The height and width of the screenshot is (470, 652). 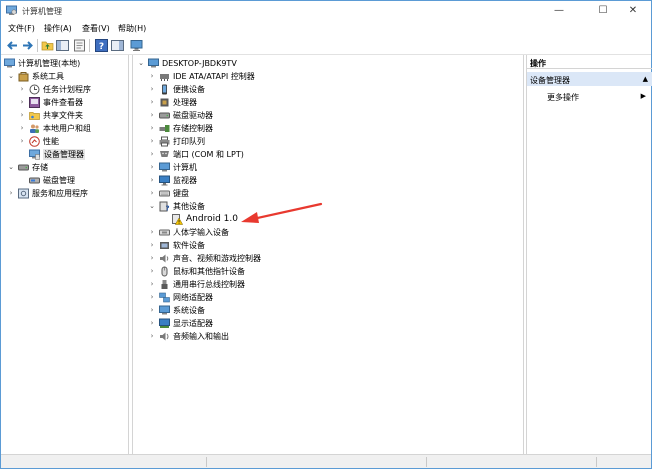 I want to click on tree-item-device-manager: 设备管理器, so click(x=73, y=154).